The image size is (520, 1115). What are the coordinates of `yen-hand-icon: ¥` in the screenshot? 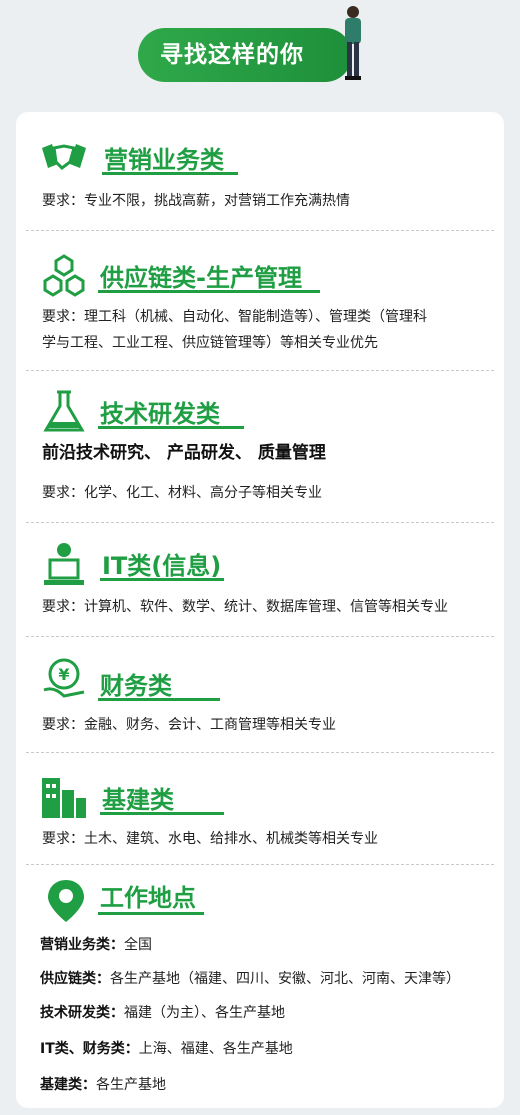 It's located at (64, 678).